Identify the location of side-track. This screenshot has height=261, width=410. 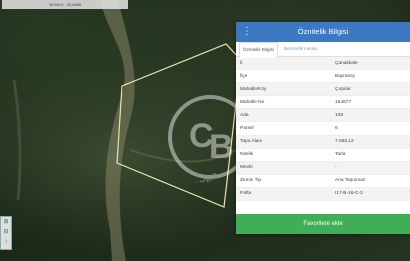
(183, 156).